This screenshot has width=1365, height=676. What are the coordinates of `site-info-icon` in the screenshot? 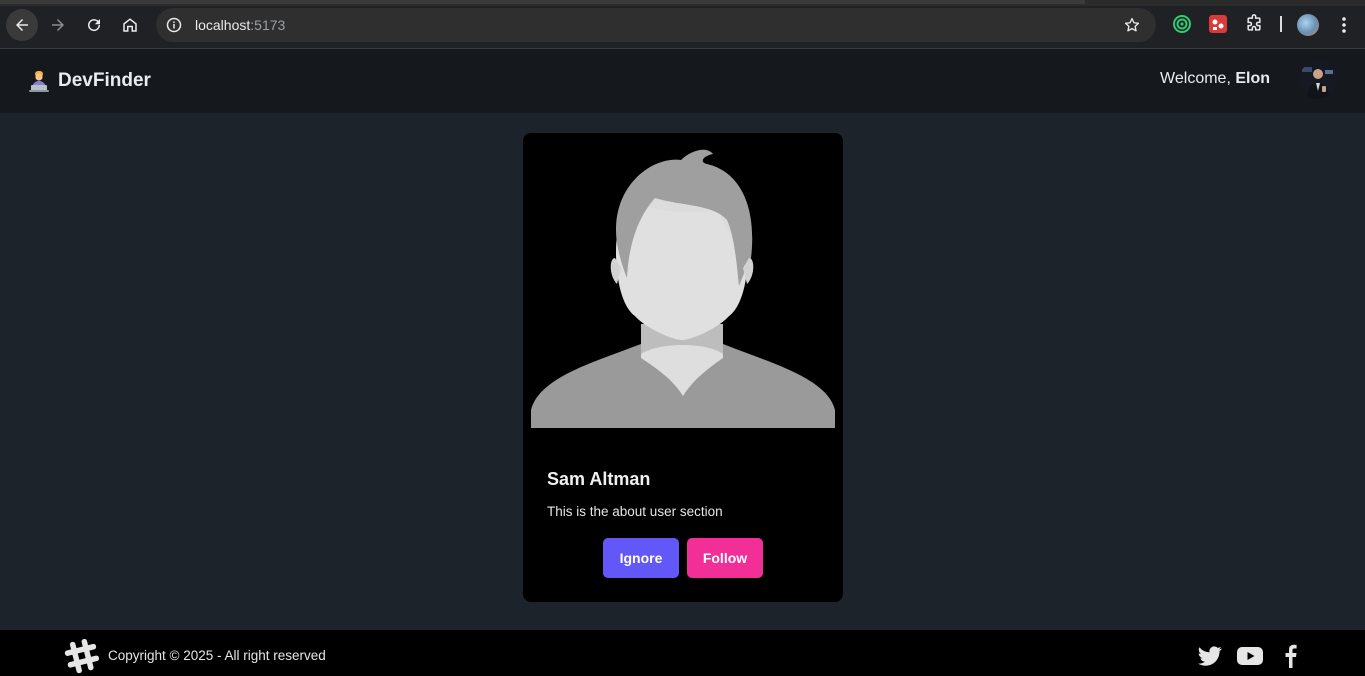 It's located at (174, 25).